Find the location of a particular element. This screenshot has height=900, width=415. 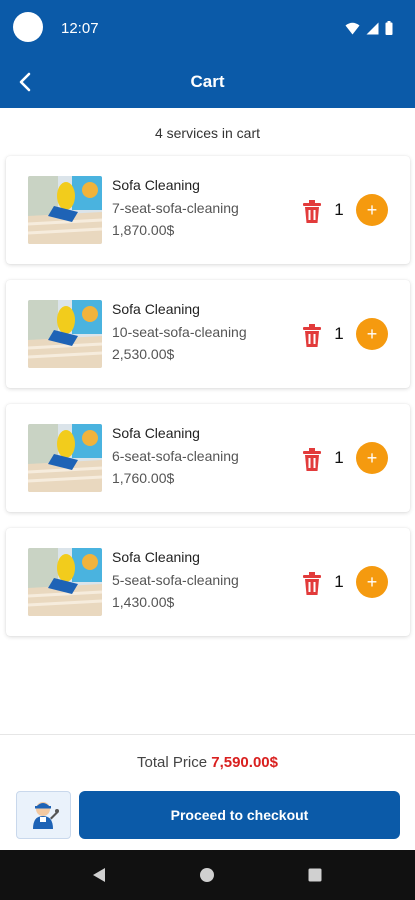

technician-icon is located at coordinates (45, 815).